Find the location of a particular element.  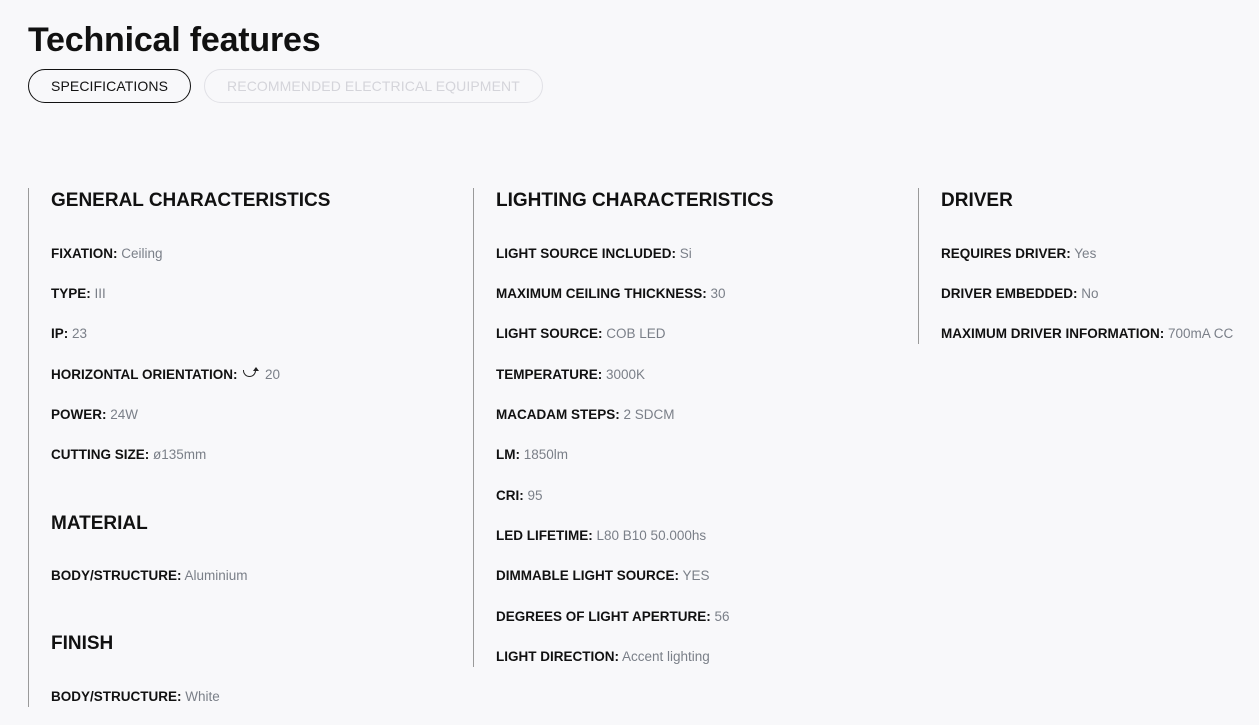

spec-key: TYPE: is located at coordinates (71, 293).